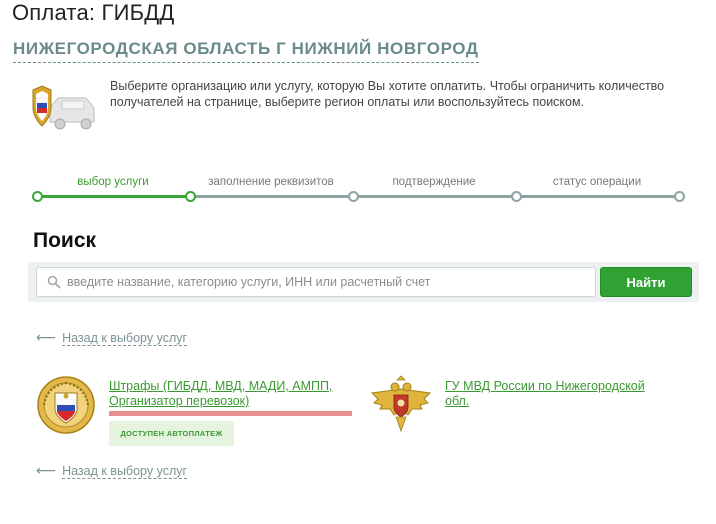 The image size is (716, 524). Describe the element at coordinates (93, 12) in the screenshot. I see `page-title: Оплата: ГИБДД` at that location.